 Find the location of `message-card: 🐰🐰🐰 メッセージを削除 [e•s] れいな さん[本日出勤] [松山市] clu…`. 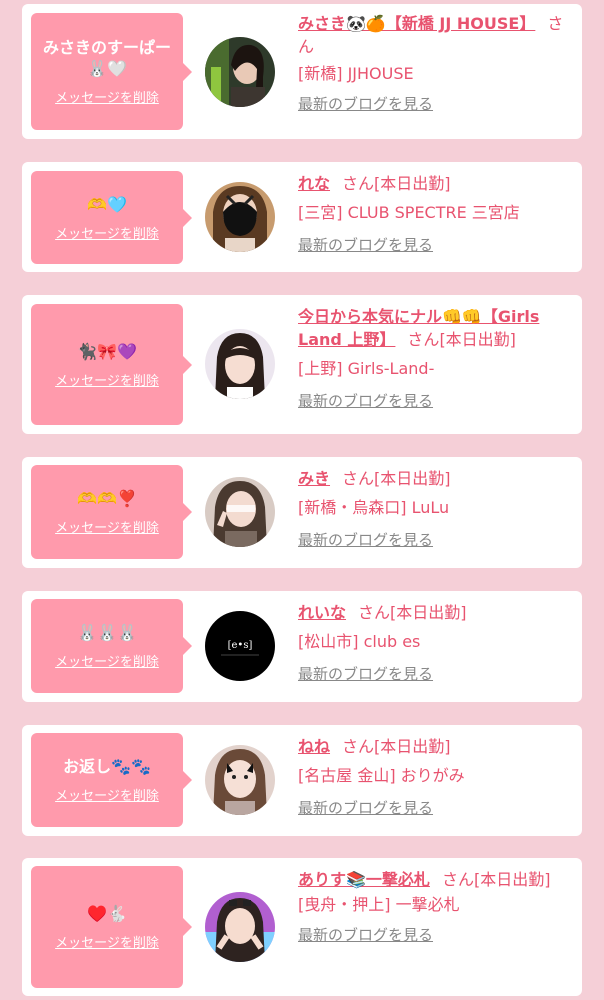

message-card: 🐰🐰🐰 メッセージを削除 [e•s] れいな さん[本日出勤] [松山市] clu… is located at coordinates (302, 646).